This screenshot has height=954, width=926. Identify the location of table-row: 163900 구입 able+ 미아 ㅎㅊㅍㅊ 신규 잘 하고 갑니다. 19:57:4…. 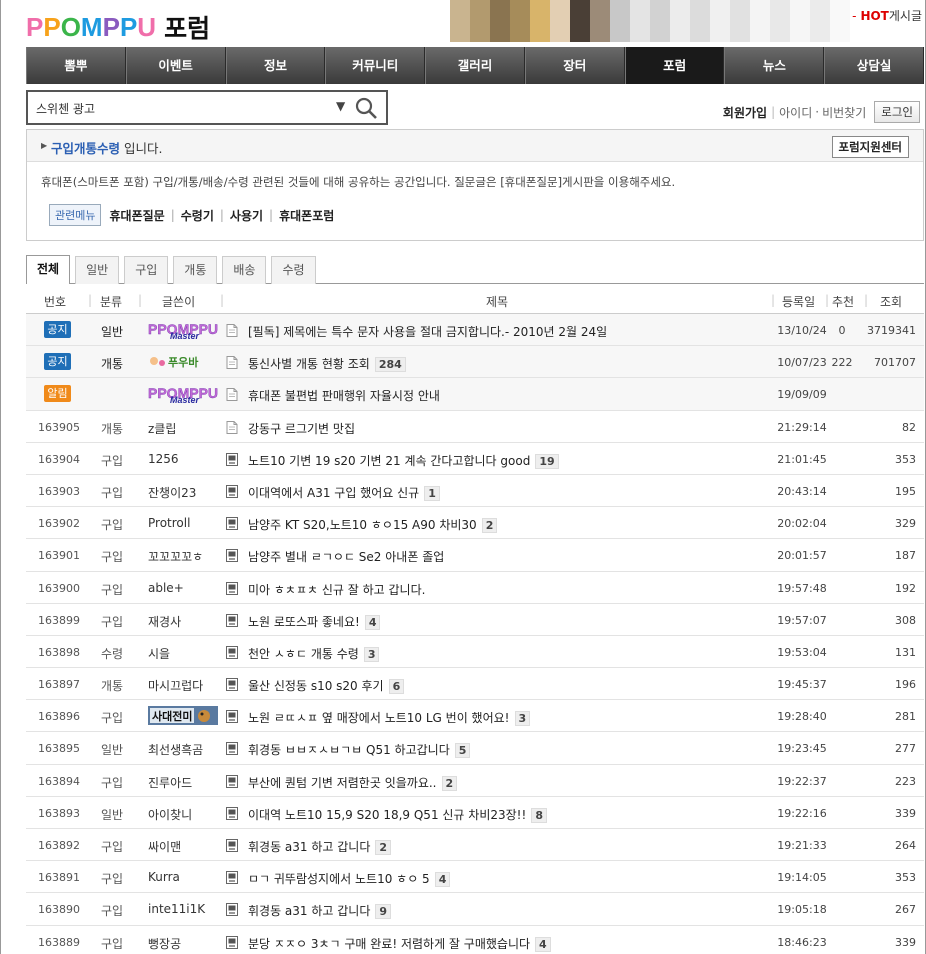
(475, 588).